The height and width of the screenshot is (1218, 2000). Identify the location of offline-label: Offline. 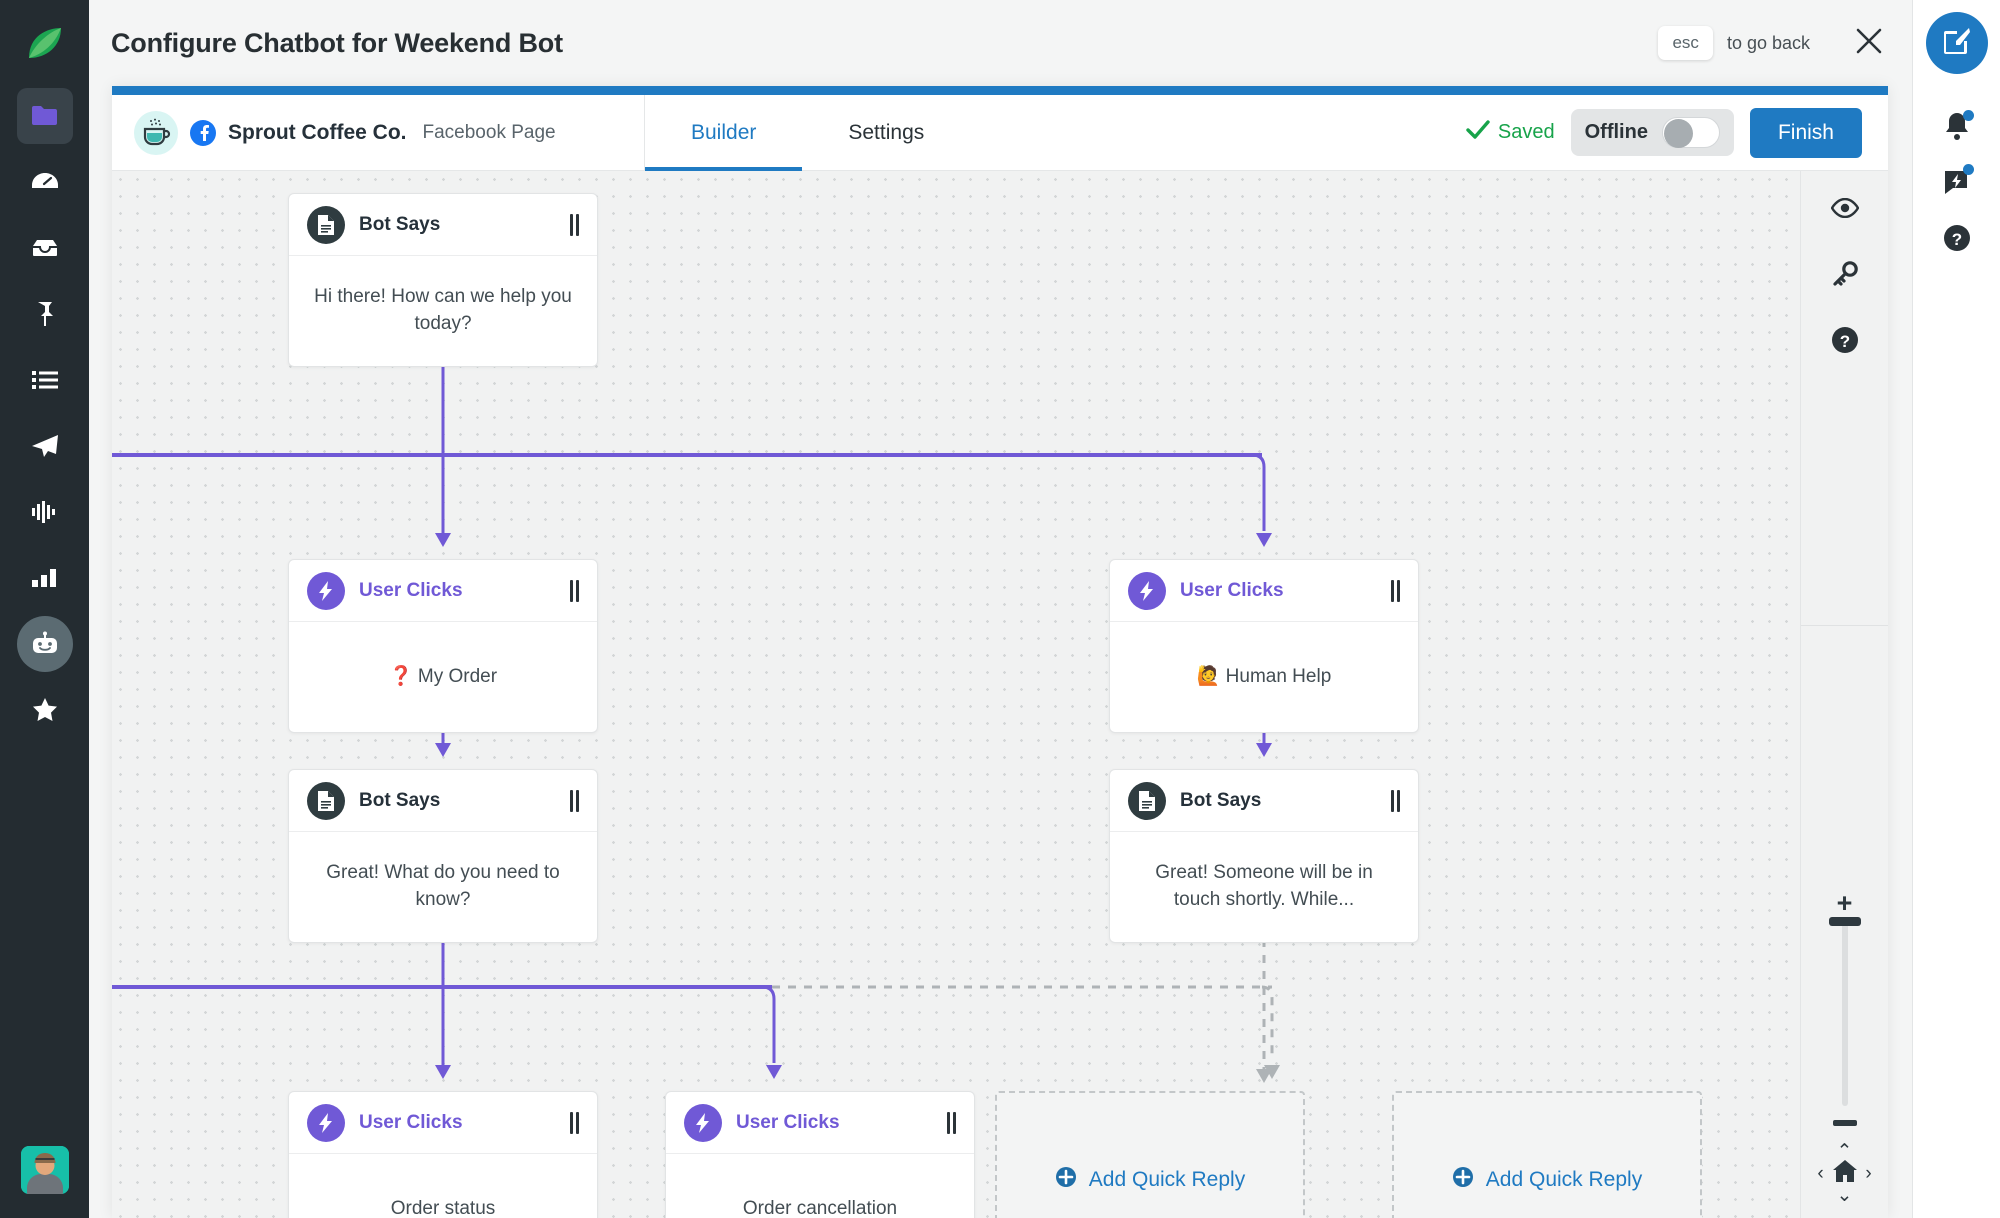
(1616, 132).